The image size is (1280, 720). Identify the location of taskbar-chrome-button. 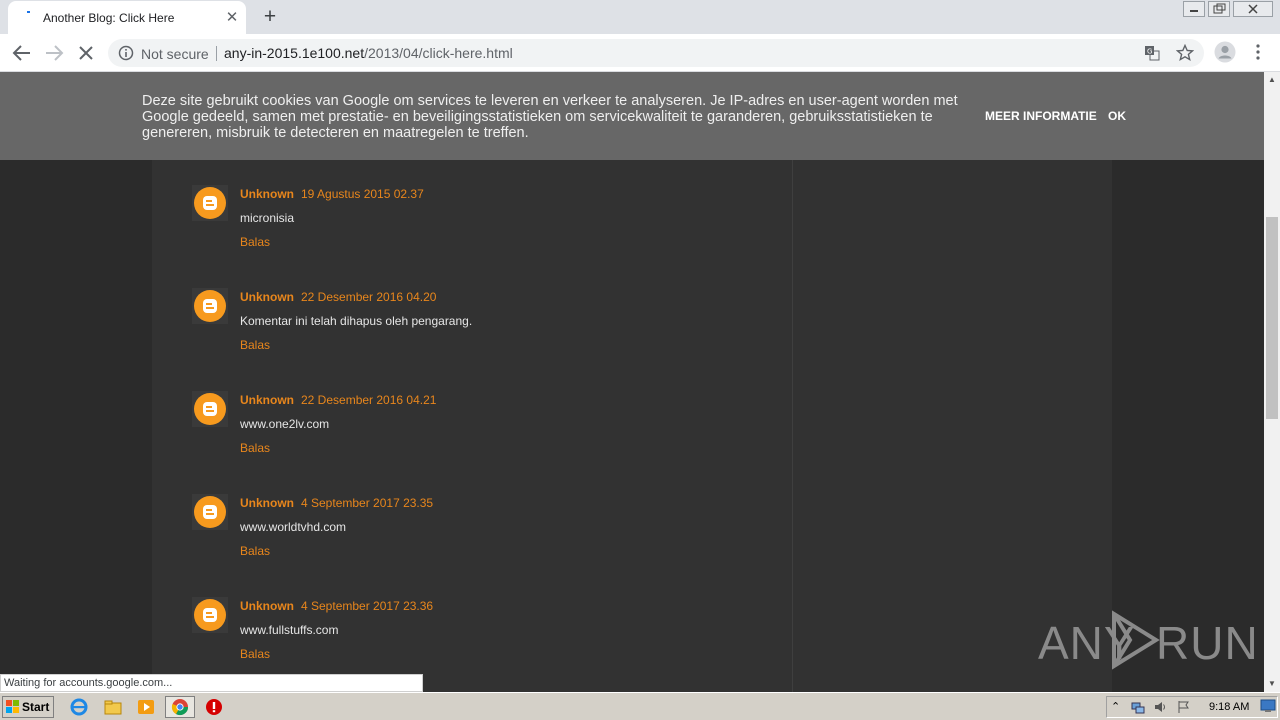
(180, 707).